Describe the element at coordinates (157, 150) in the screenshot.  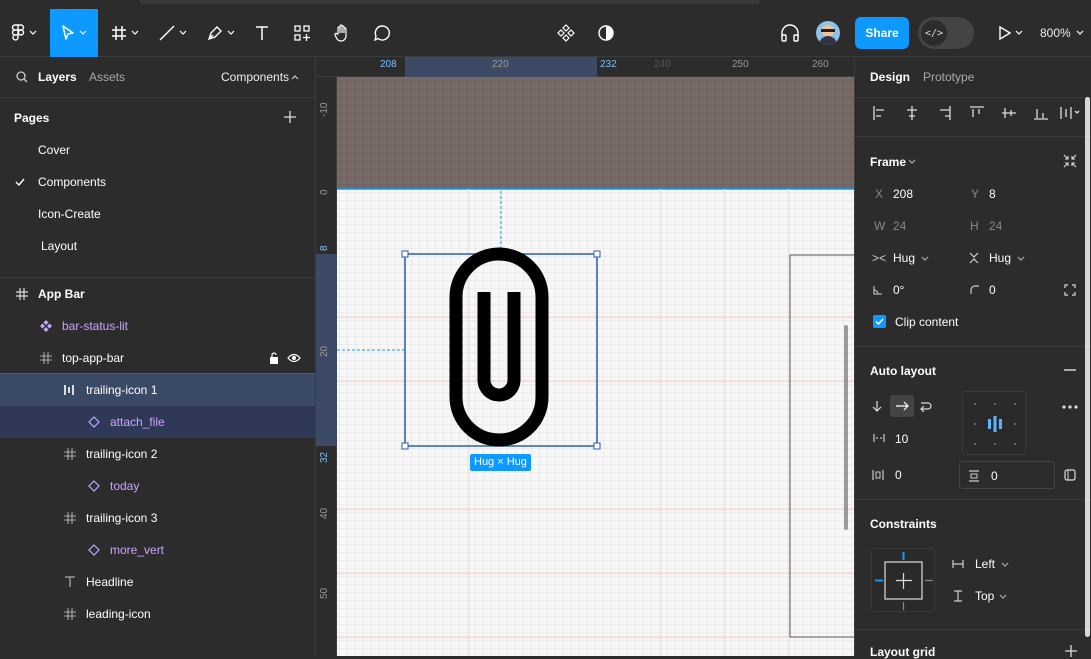
I see `page-item: Cover` at that location.